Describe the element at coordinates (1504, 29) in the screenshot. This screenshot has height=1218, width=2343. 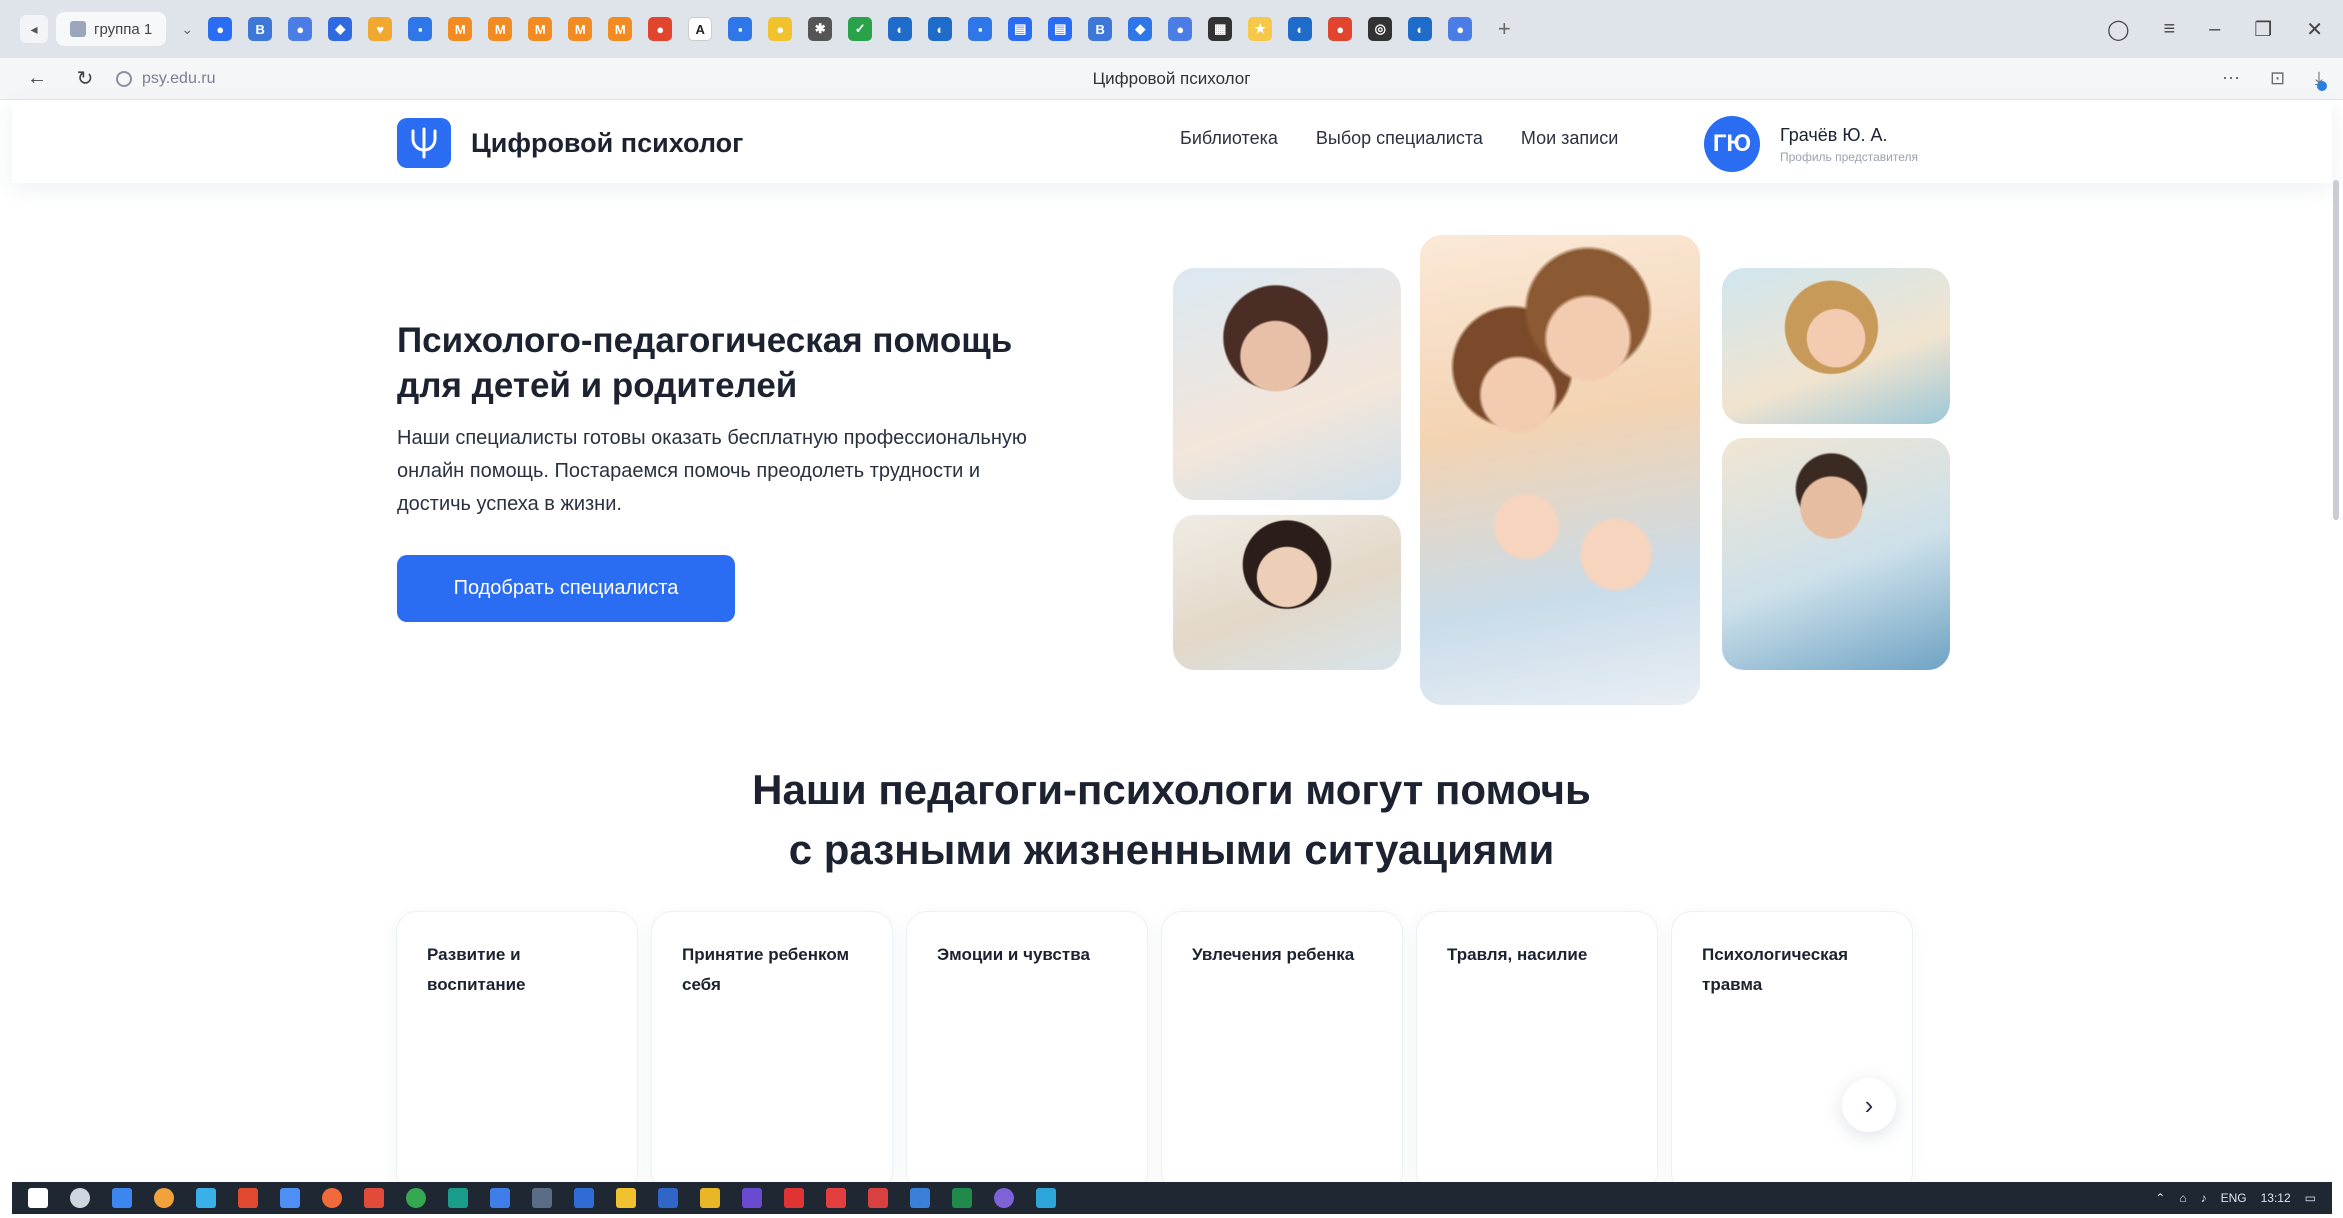
I see `new-tab-button: +` at that location.